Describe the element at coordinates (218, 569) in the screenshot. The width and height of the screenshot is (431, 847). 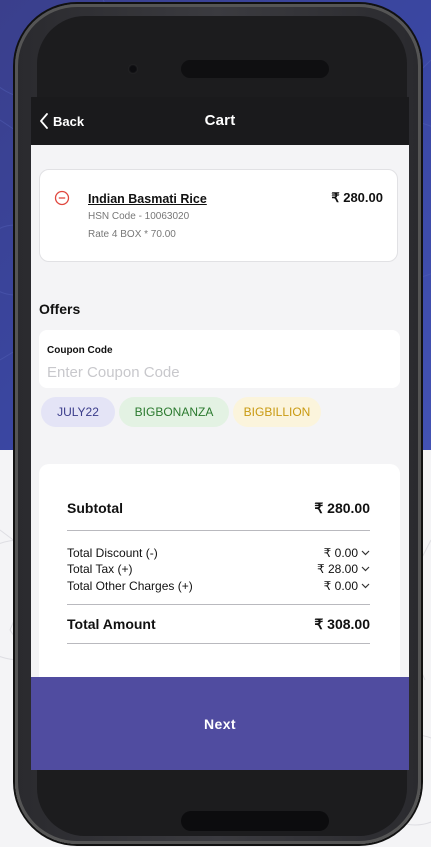
I see `tax-row: Total Tax (+) ₹ 28.00` at that location.